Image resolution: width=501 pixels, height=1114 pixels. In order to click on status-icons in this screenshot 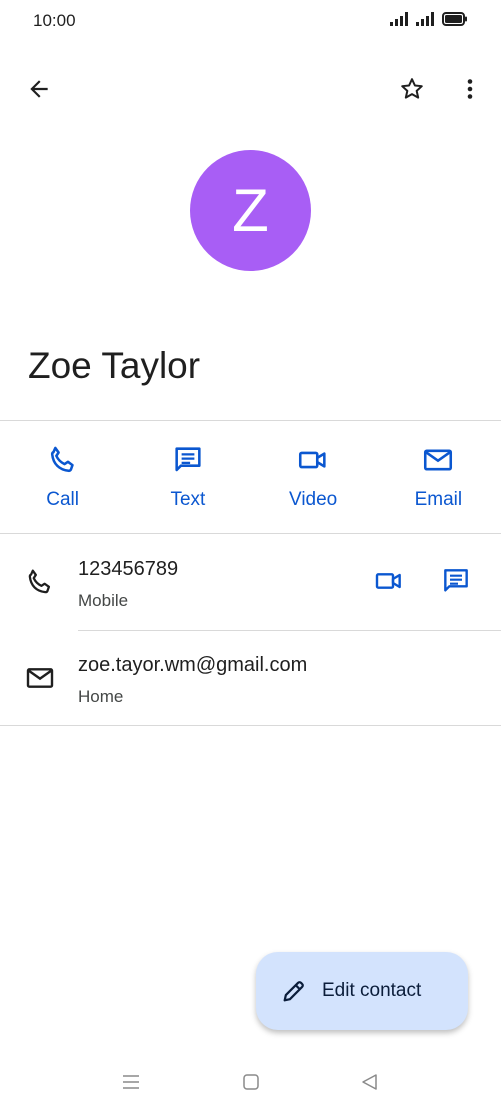, I will do `click(429, 19)`.